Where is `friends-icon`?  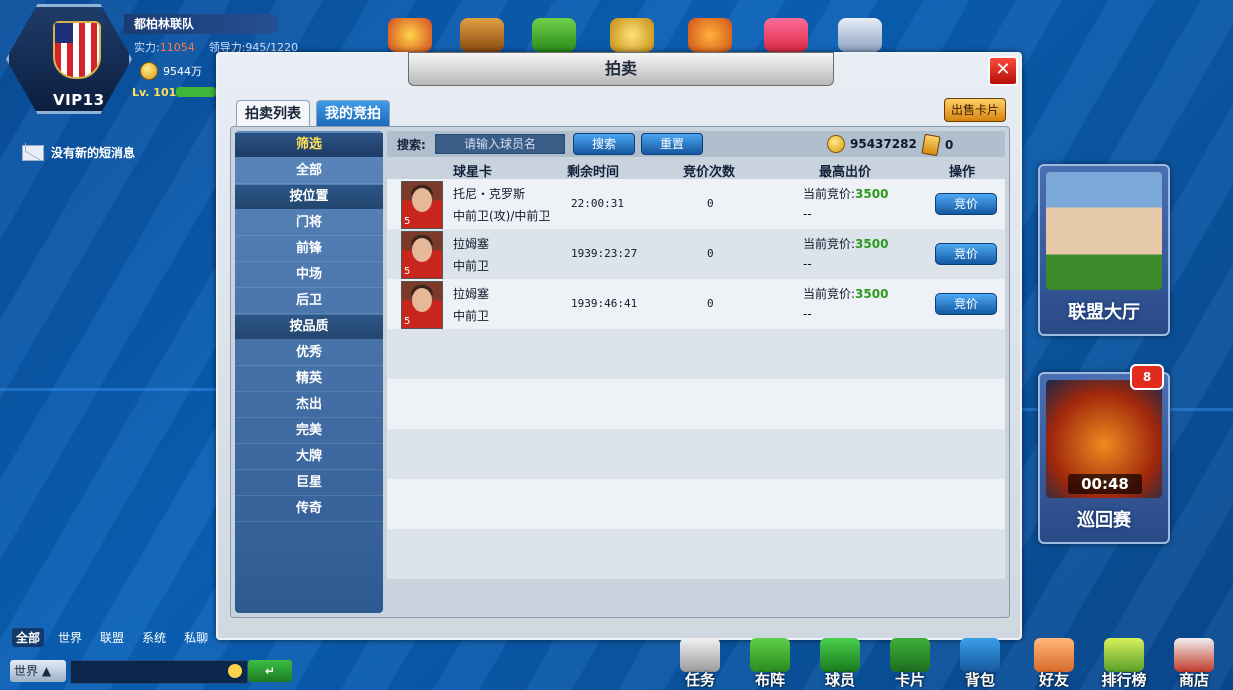 friends-icon is located at coordinates (1054, 655).